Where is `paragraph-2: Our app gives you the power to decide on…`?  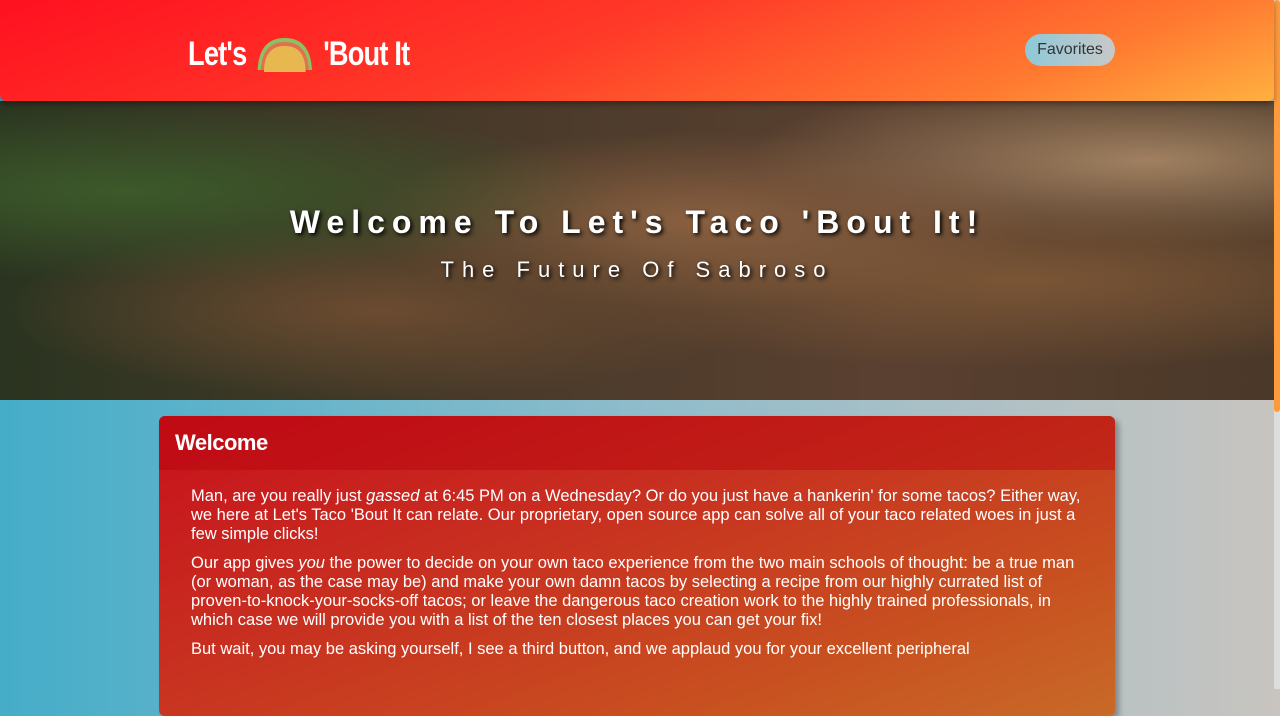
paragraph-2: Our app gives you the power to decide on… is located at coordinates (637, 592).